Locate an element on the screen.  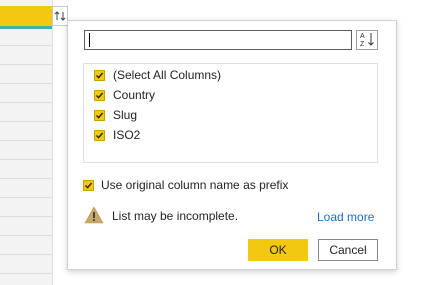
sort-a-to-z-icon: A Z is located at coordinates (367, 40).